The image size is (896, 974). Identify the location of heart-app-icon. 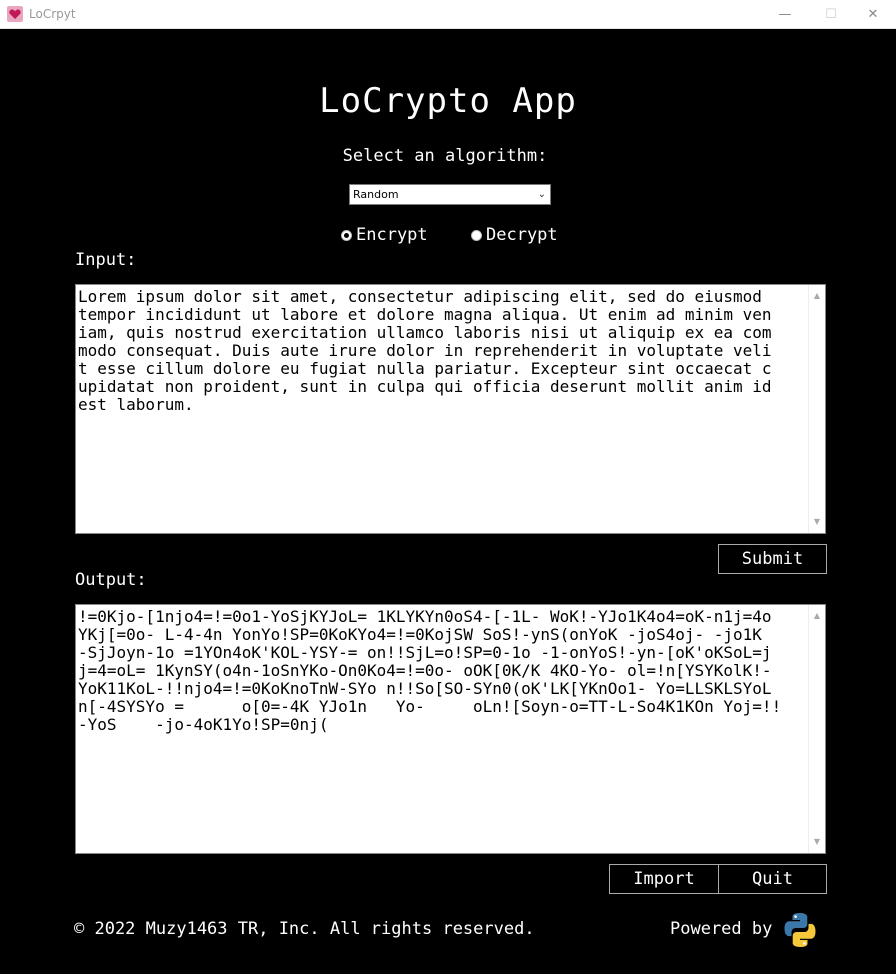
(15, 14).